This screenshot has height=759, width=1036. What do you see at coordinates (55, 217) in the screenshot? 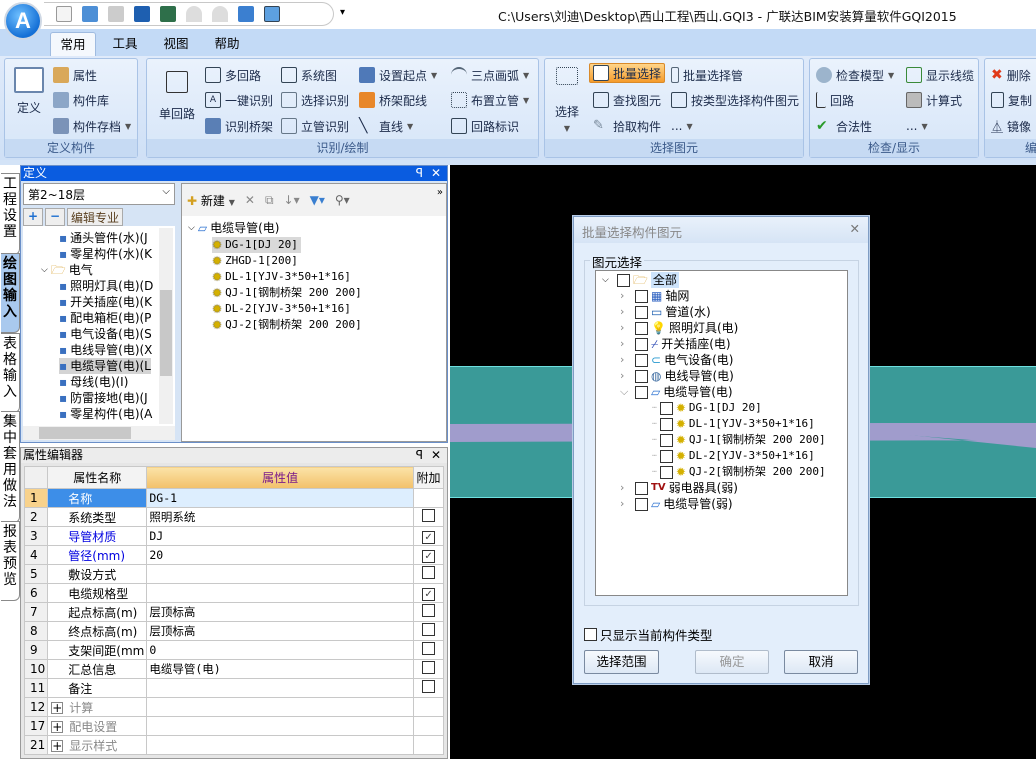
I see `collapse-all-icon: −` at bounding box center [55, 217].